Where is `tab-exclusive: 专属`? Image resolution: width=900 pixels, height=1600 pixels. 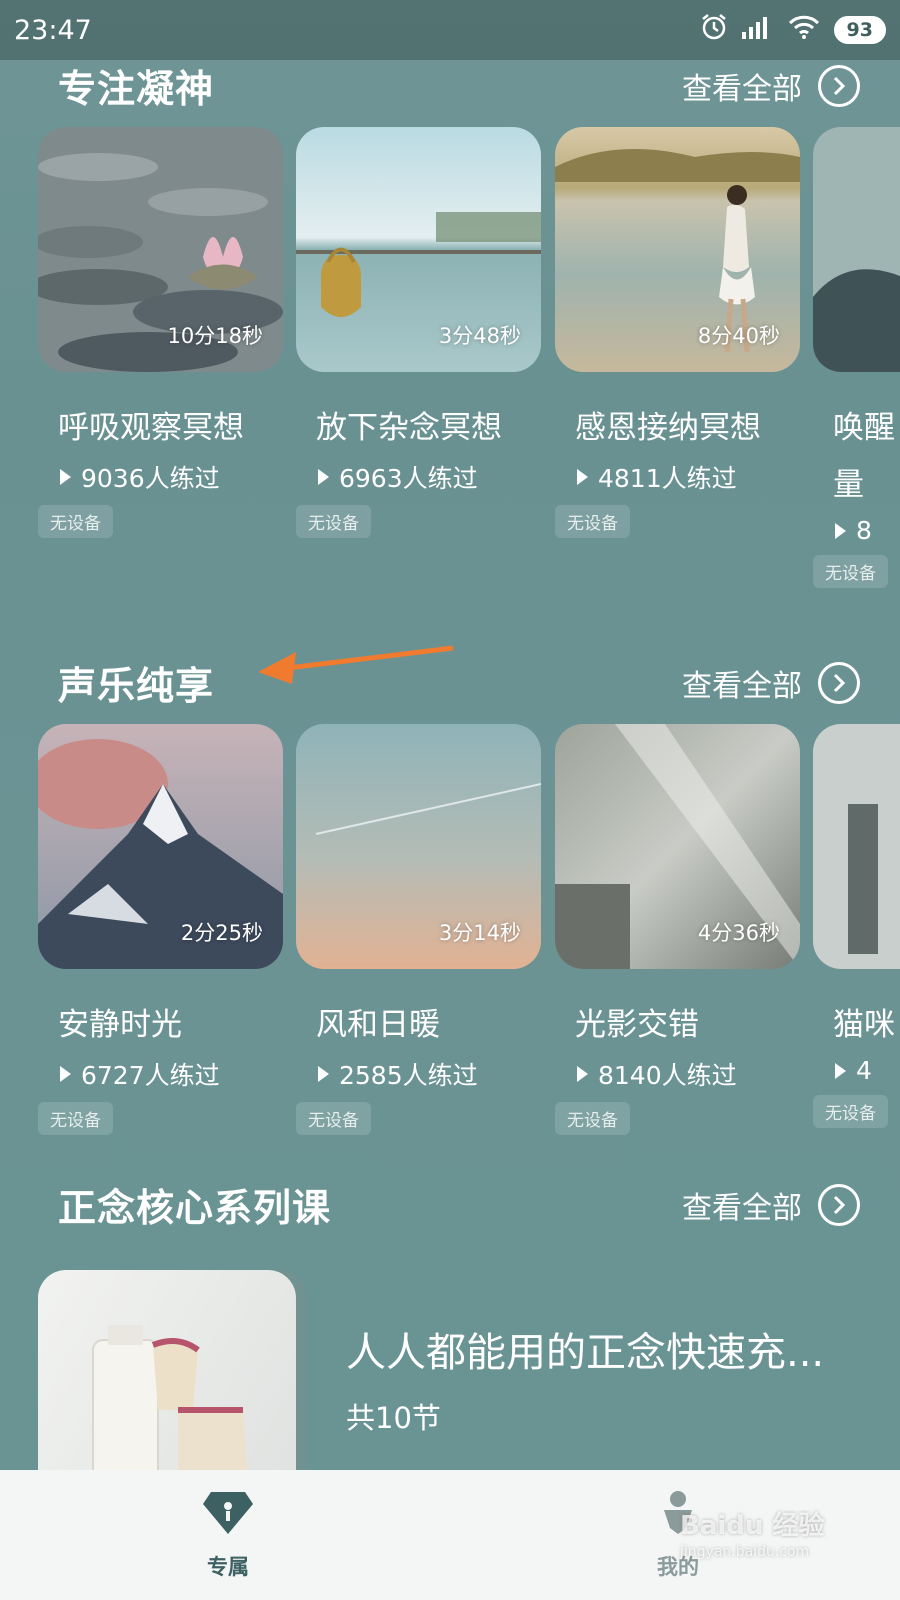 tab-exclusive: 专属 is located at coordinates (228, 1535).